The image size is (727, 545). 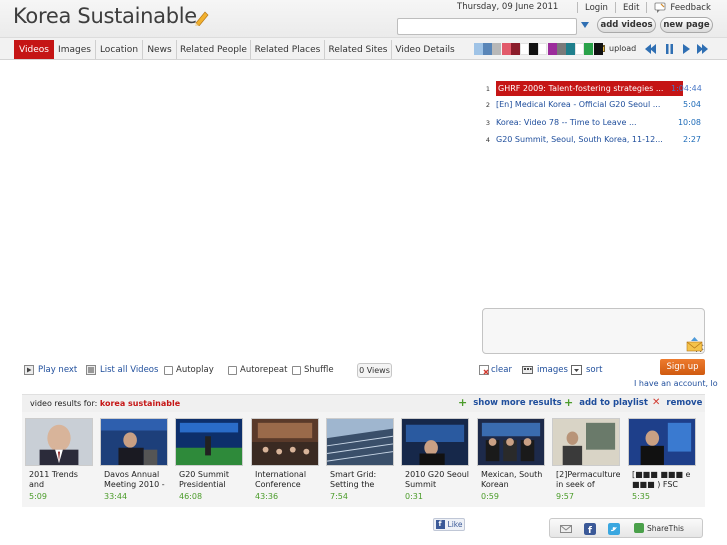 What do you see at coordinates (358, 49) in the screenshot?
I see `tab-related-sites: Related Sites` at bounding box center [358, 49].